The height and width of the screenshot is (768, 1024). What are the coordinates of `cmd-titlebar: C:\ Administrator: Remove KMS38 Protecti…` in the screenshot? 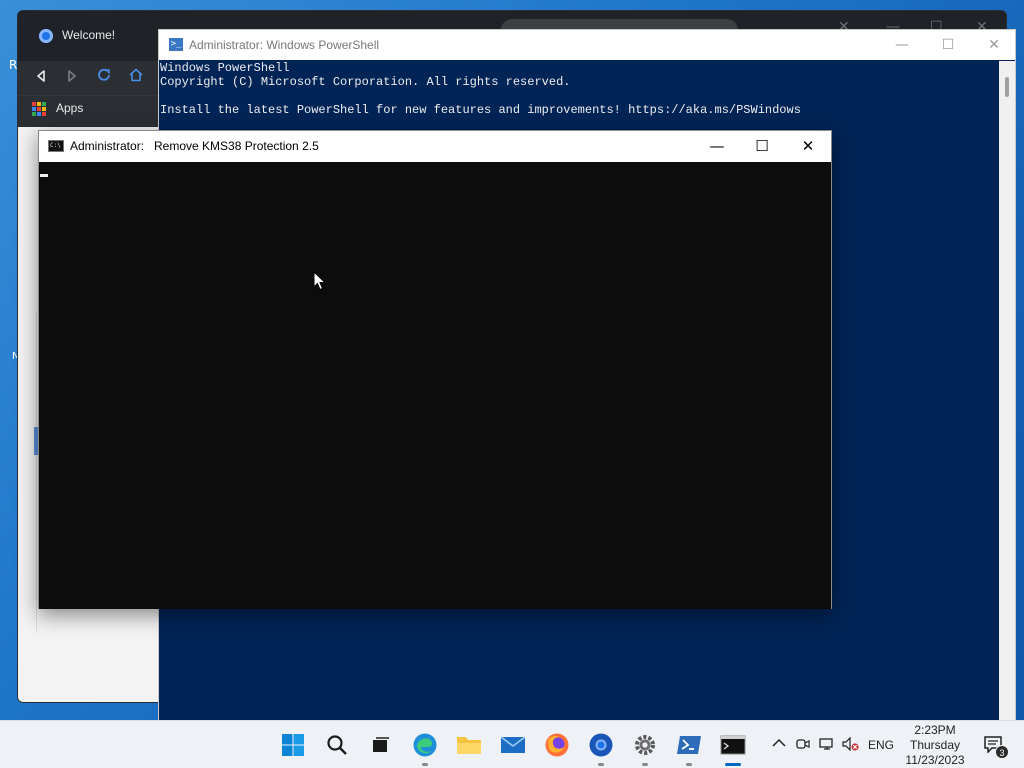 It's located at (435, 146).